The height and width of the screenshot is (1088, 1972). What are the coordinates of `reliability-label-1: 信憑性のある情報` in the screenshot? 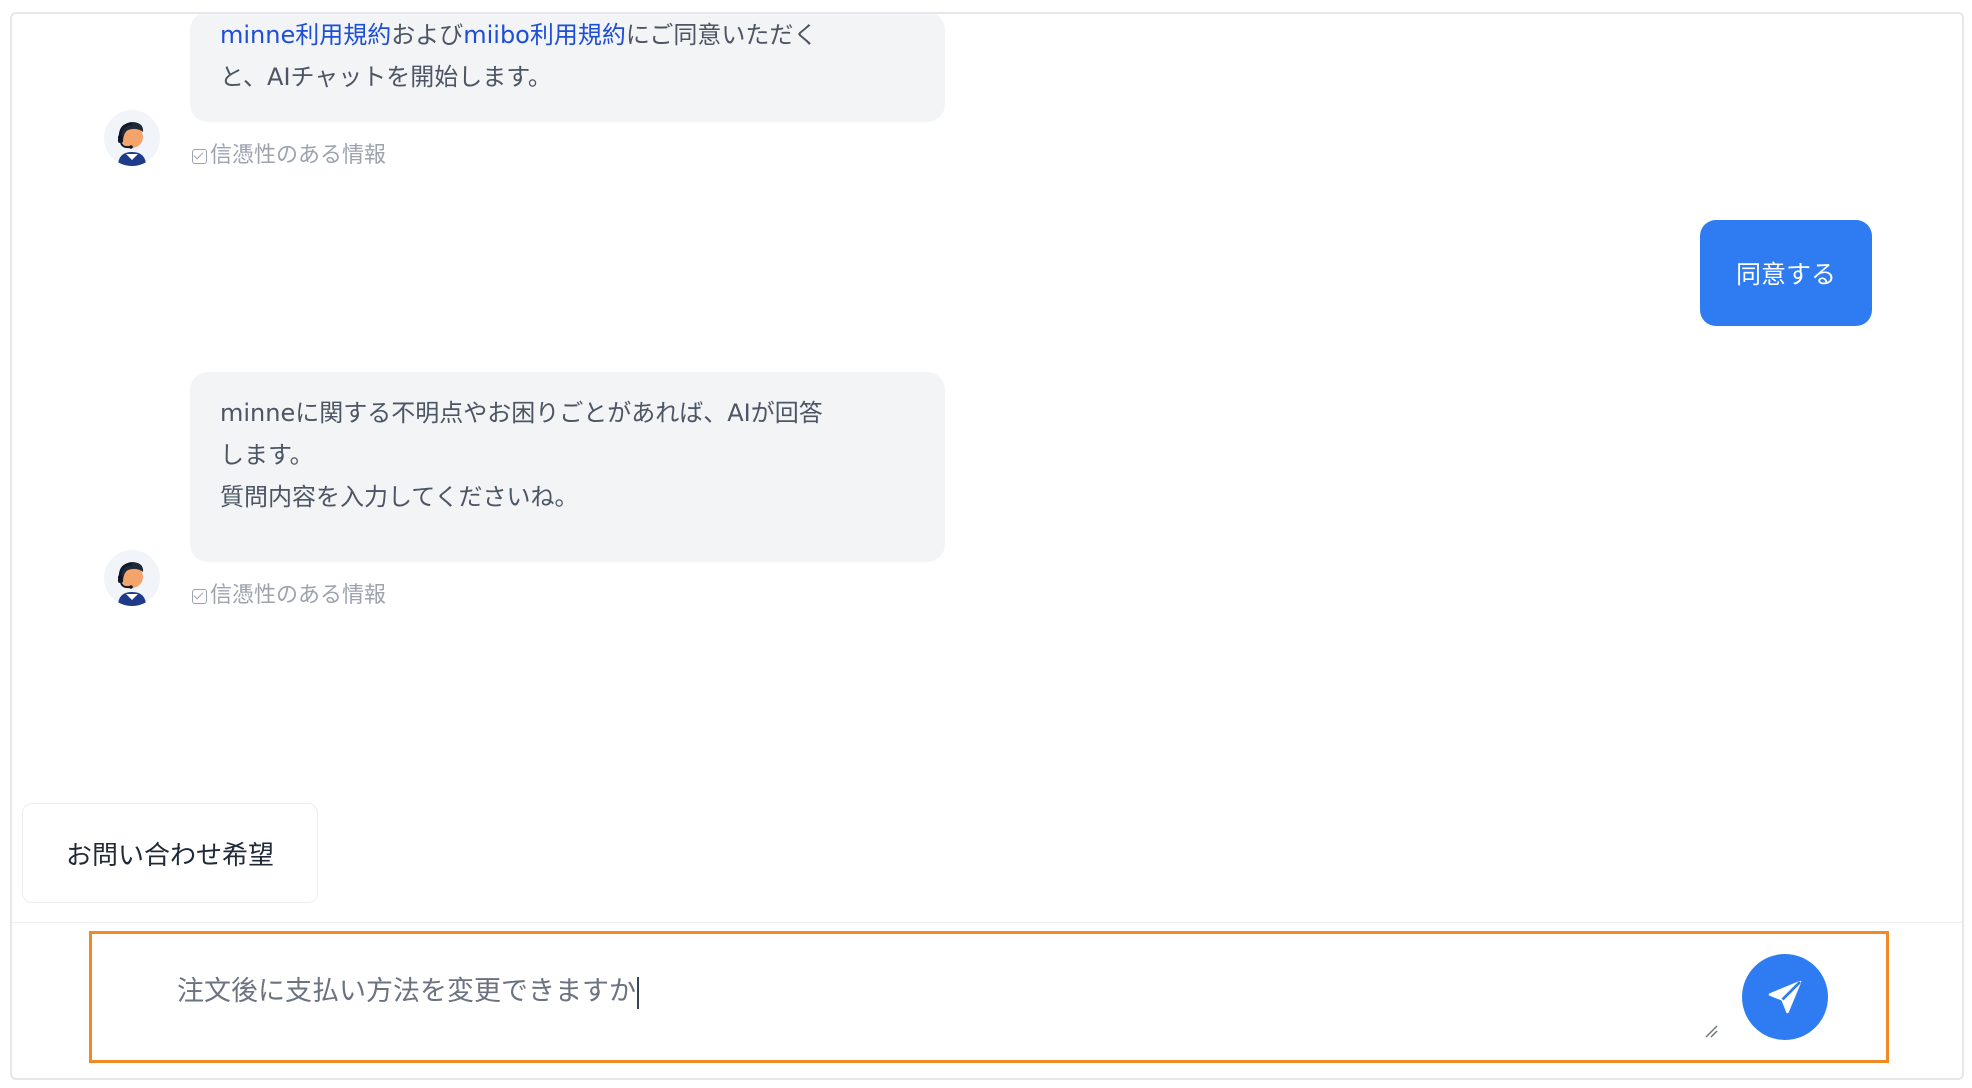 It's located at (289, 156).